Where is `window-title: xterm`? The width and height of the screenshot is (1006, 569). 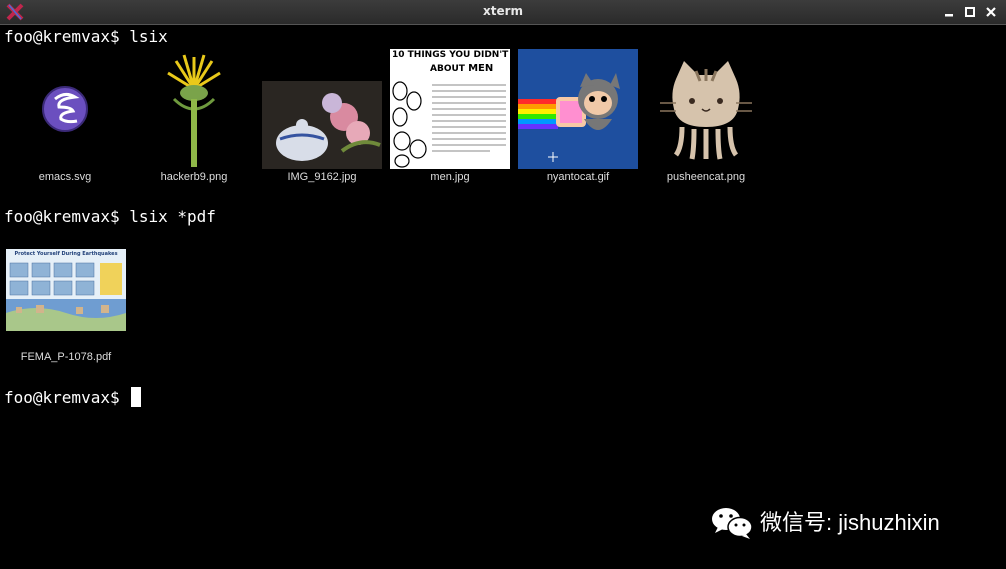
window-title: xterm is located at coordinates (503, 11).